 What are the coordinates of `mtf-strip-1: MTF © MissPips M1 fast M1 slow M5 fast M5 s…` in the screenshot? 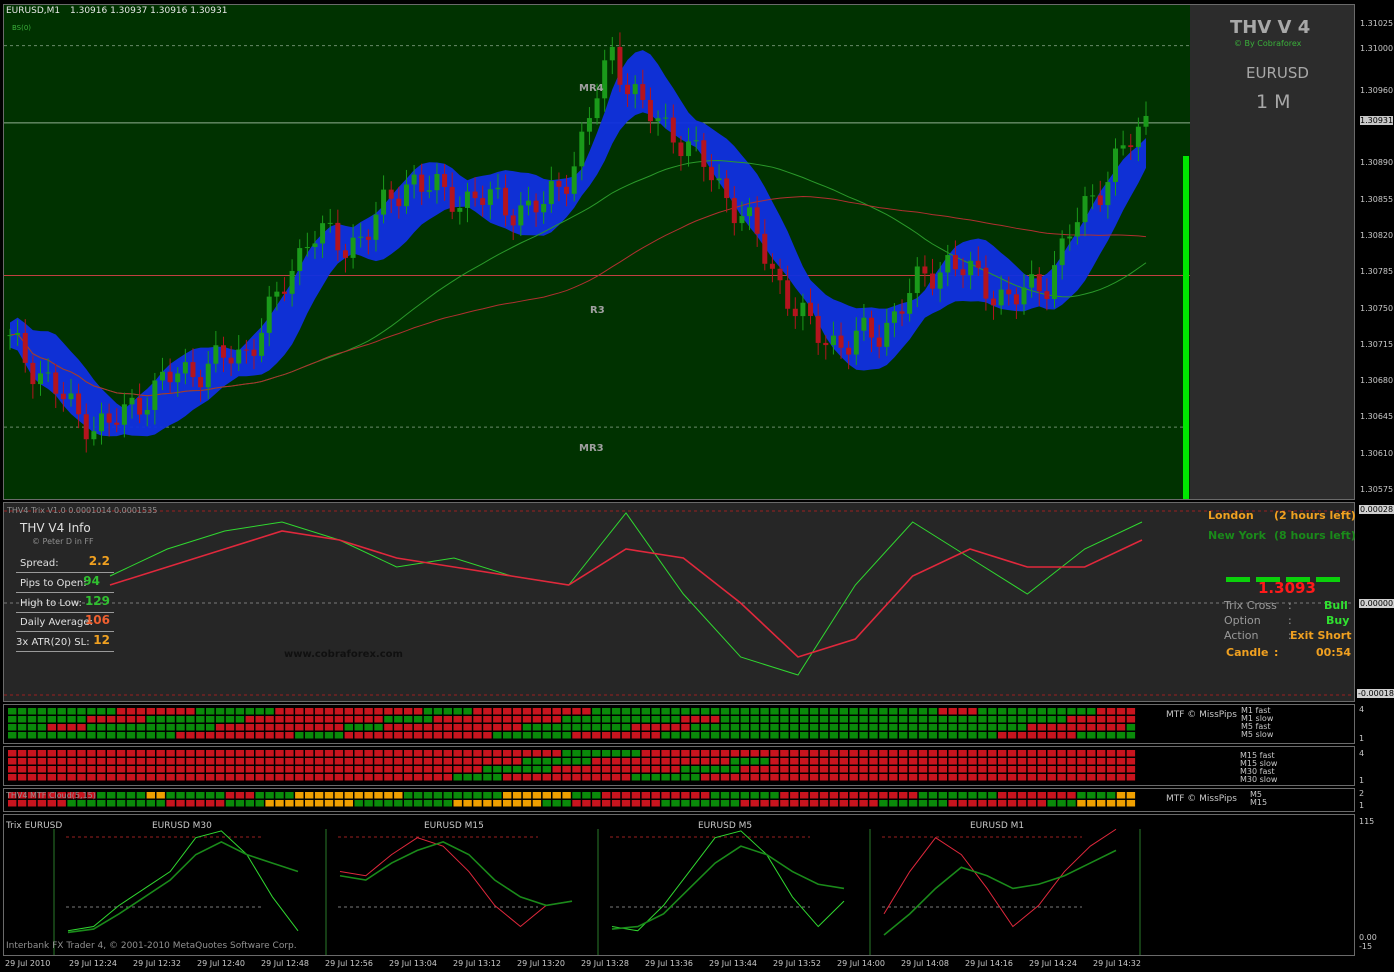 It's located at (679, 724).